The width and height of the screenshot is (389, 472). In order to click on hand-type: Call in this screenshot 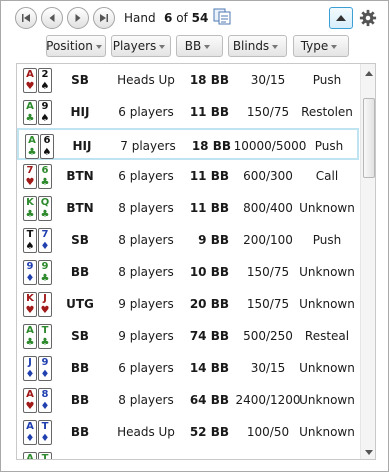, I will do `click(327, 176)`.